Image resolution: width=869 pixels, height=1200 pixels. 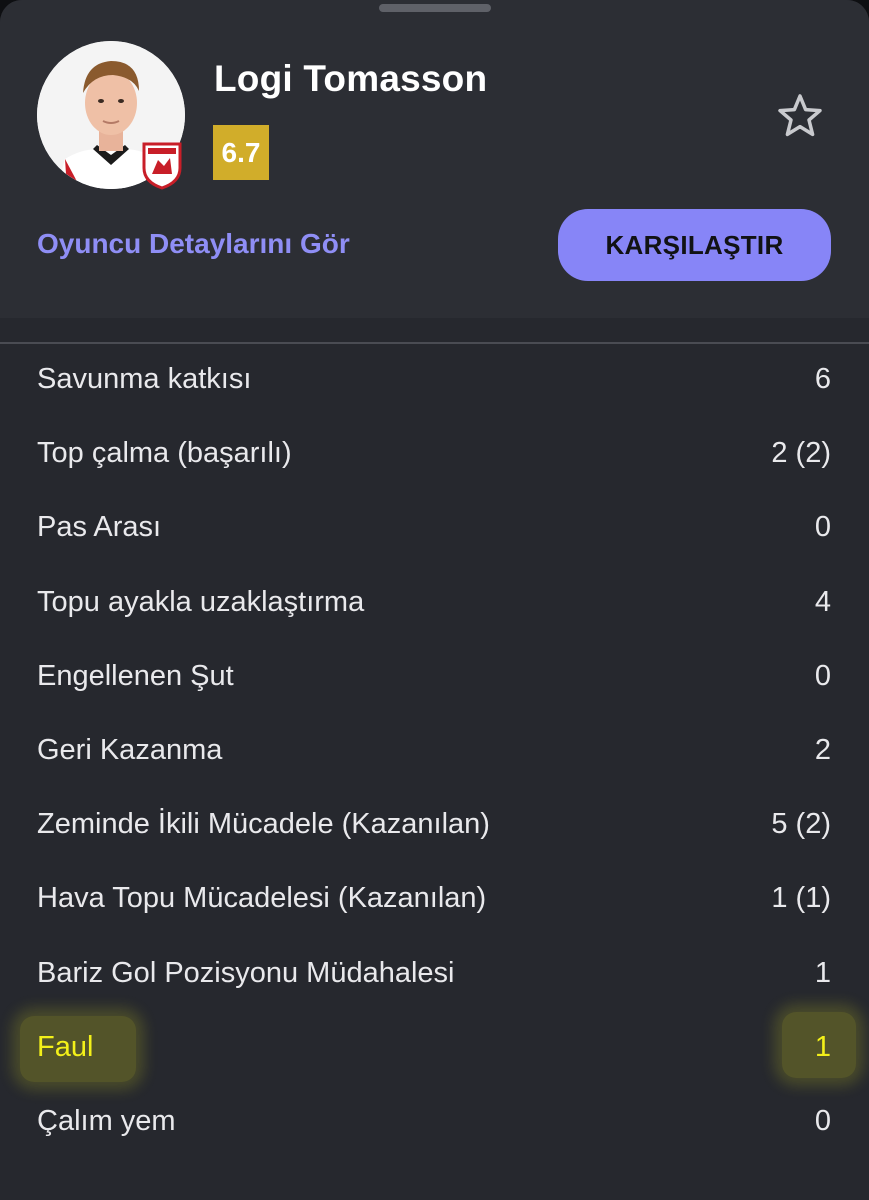 I want to click on stat-row: Geri Kazanma 2, so click(x=434, y=753).